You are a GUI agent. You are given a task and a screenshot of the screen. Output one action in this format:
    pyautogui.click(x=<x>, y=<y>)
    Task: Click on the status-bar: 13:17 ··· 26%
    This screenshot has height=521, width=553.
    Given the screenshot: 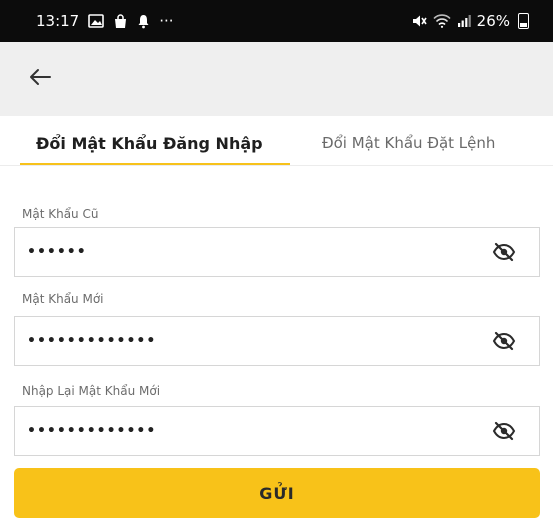 What is the action you would take?
    pyautogui.click(x=276, y=21)
    